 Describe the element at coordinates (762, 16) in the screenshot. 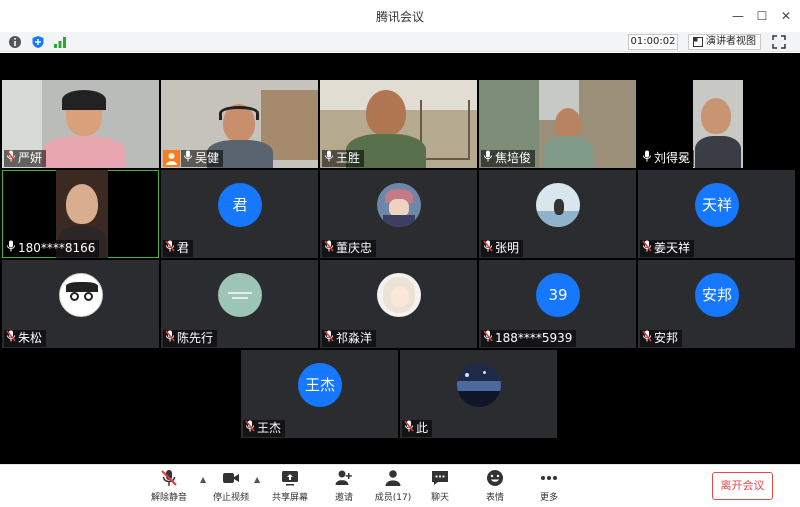

I see `maximize-button: ☐` at that location.